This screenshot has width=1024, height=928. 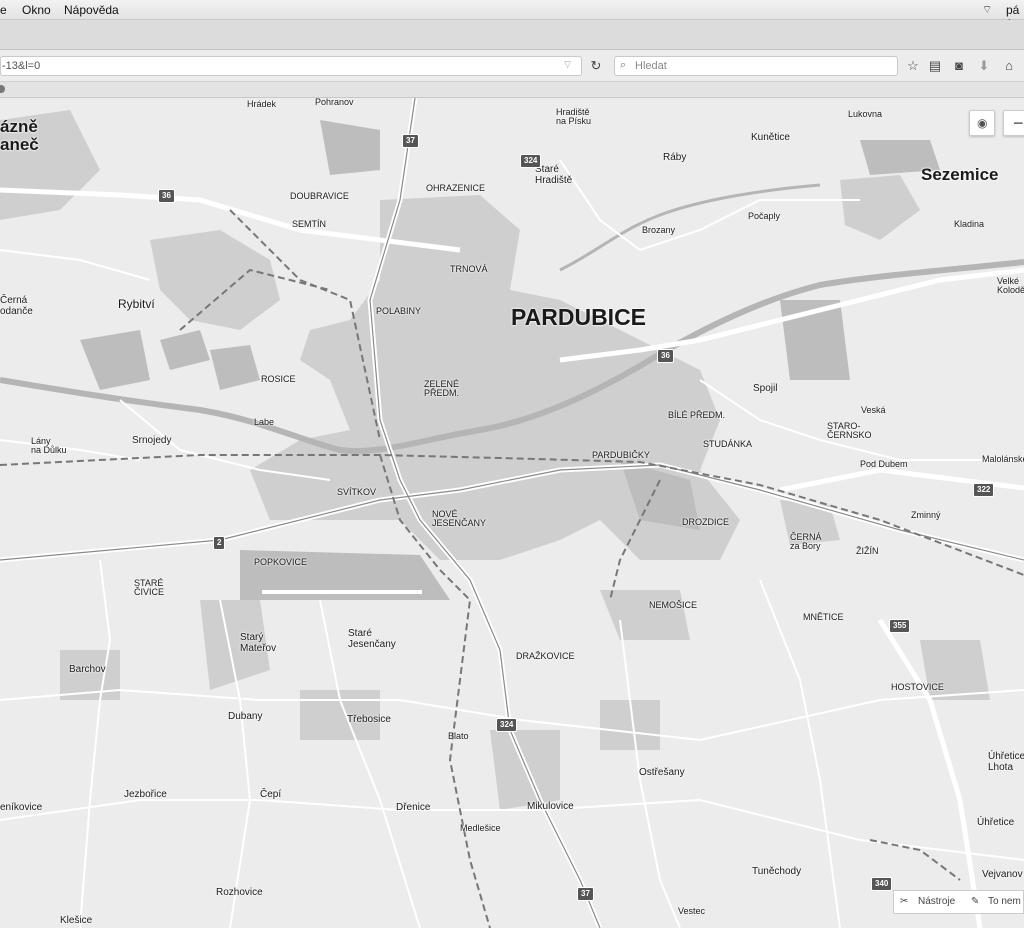 I want to click on place-label: Srnojedy, so click(x=151, y=441).